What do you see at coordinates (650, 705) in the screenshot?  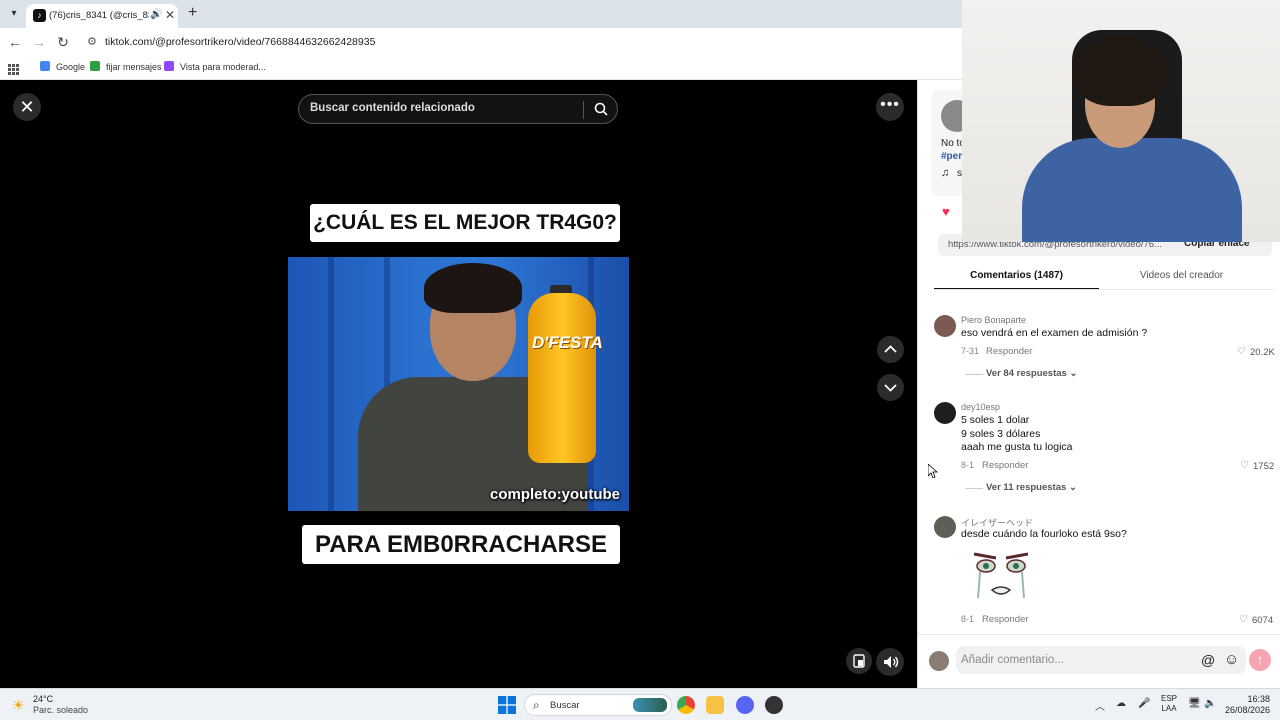 I see `search-highlight-image` at bounding box center [650, 705].